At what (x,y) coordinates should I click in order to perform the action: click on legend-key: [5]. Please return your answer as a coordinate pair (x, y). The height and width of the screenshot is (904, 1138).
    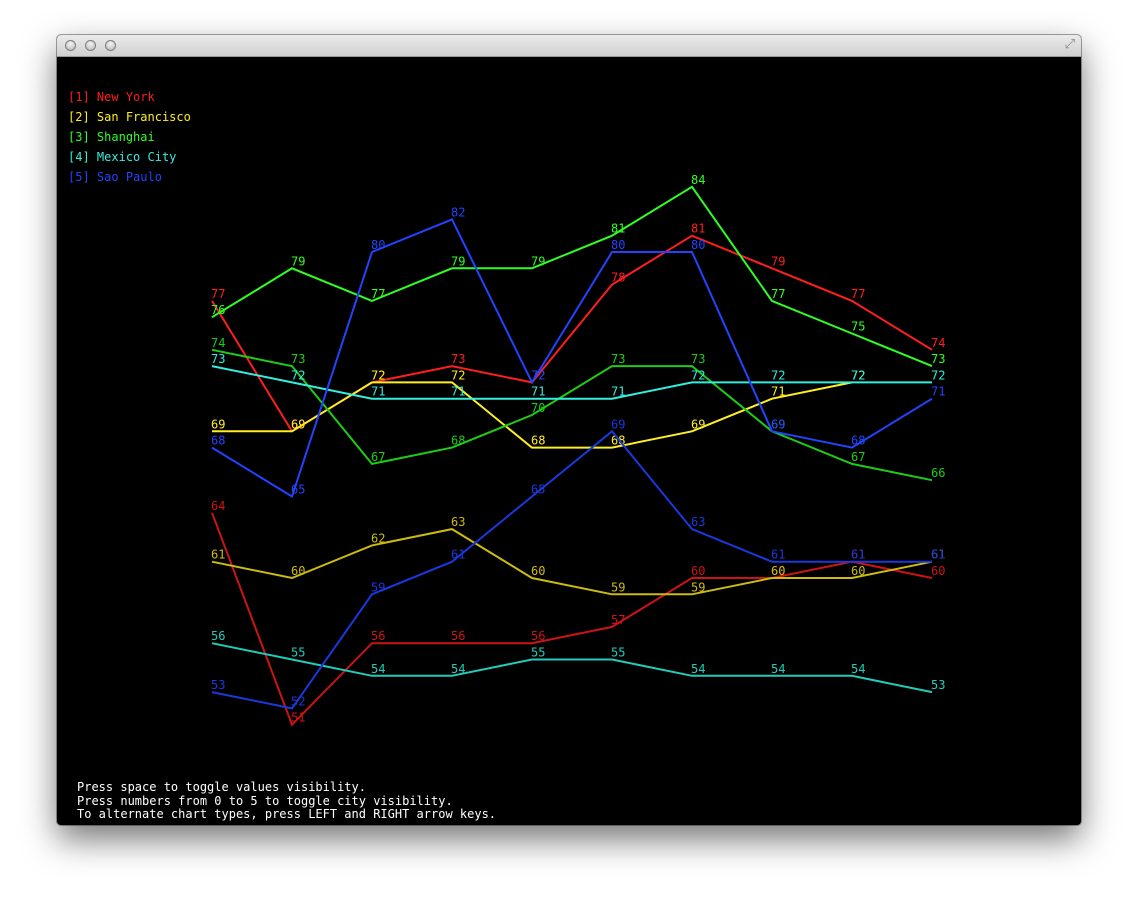
    Looking at the image, I should click on (79, 177).